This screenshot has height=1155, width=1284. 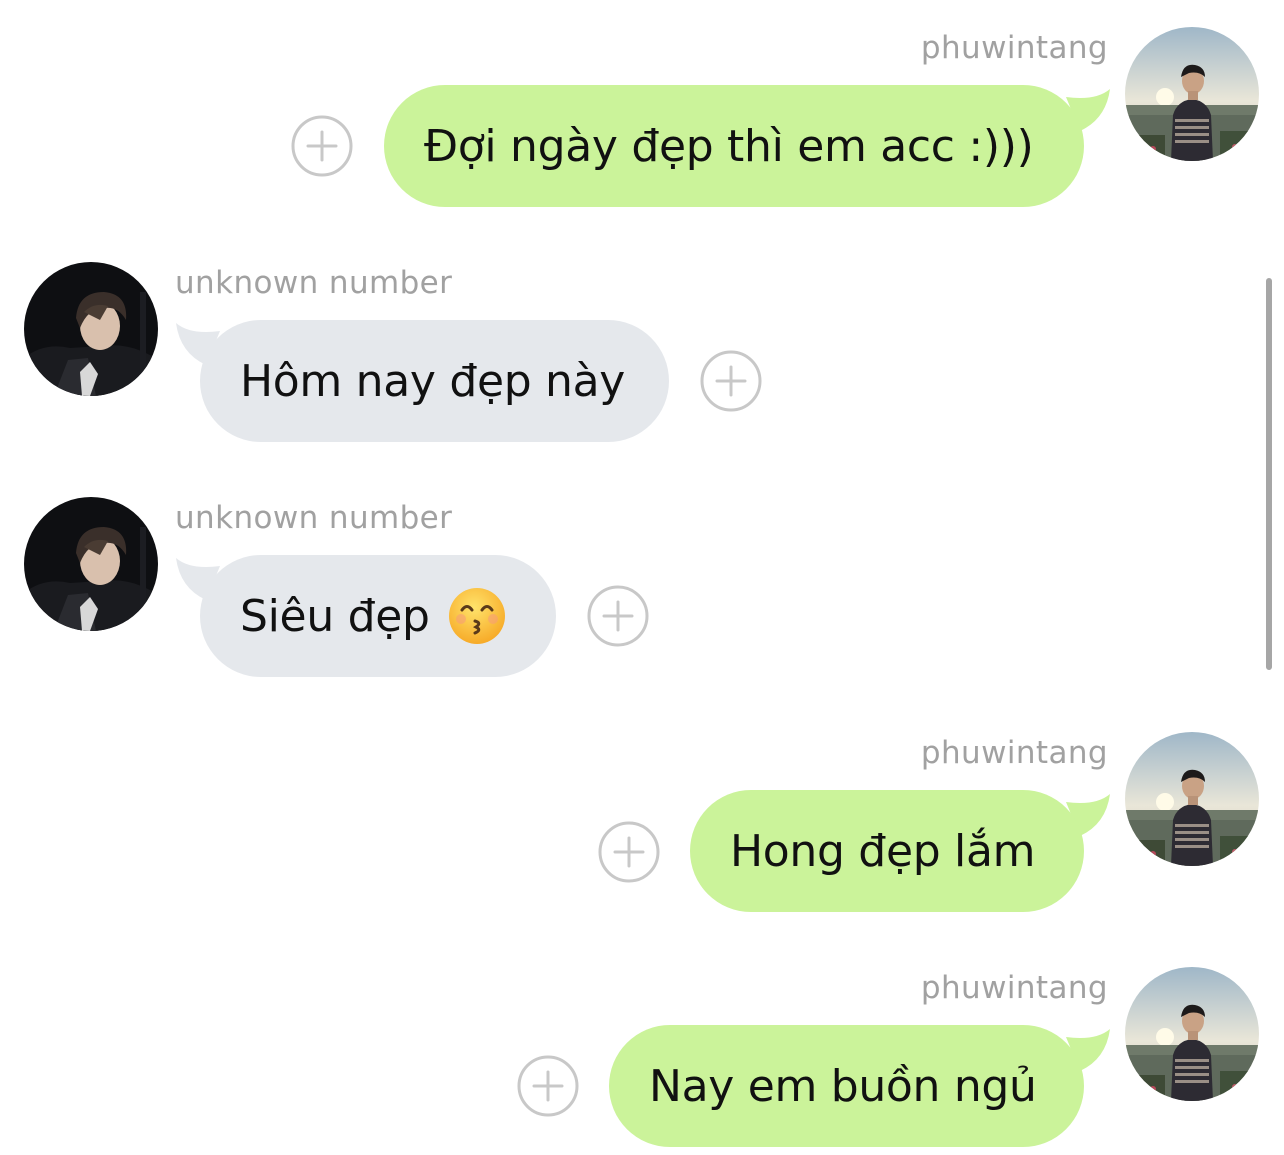 What do you see at coordinates (843, 1086) in the screenshot?
I see `message-text: Nay em buồn ngủ` at bounding box center [843, 1086].